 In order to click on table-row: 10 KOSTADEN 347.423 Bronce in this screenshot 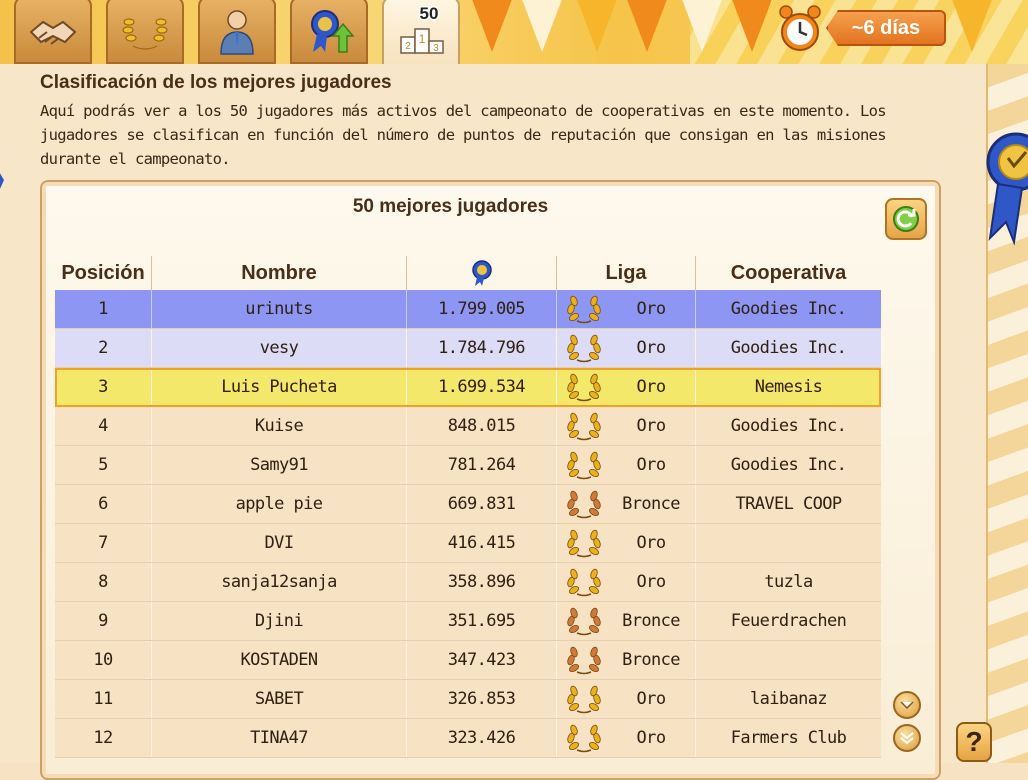, I will do `click(468, 660)`.